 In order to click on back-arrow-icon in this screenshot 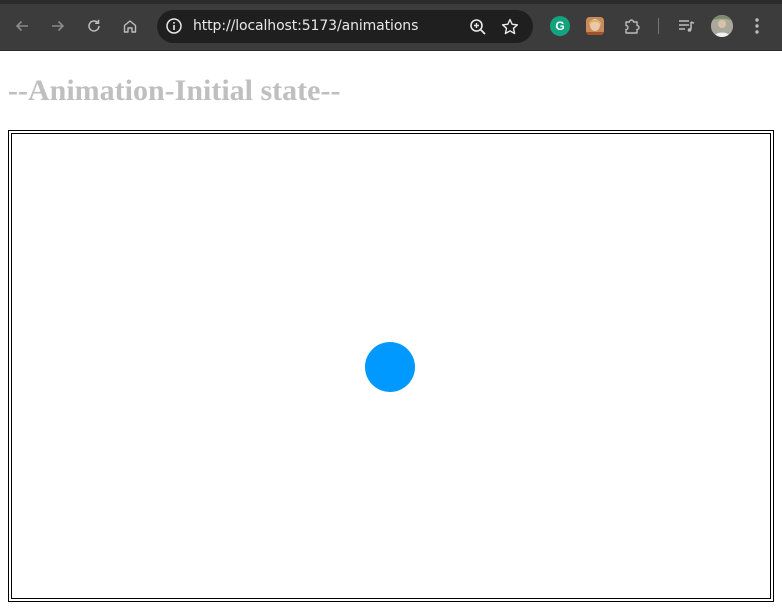, I will do `click(22, 26)`.